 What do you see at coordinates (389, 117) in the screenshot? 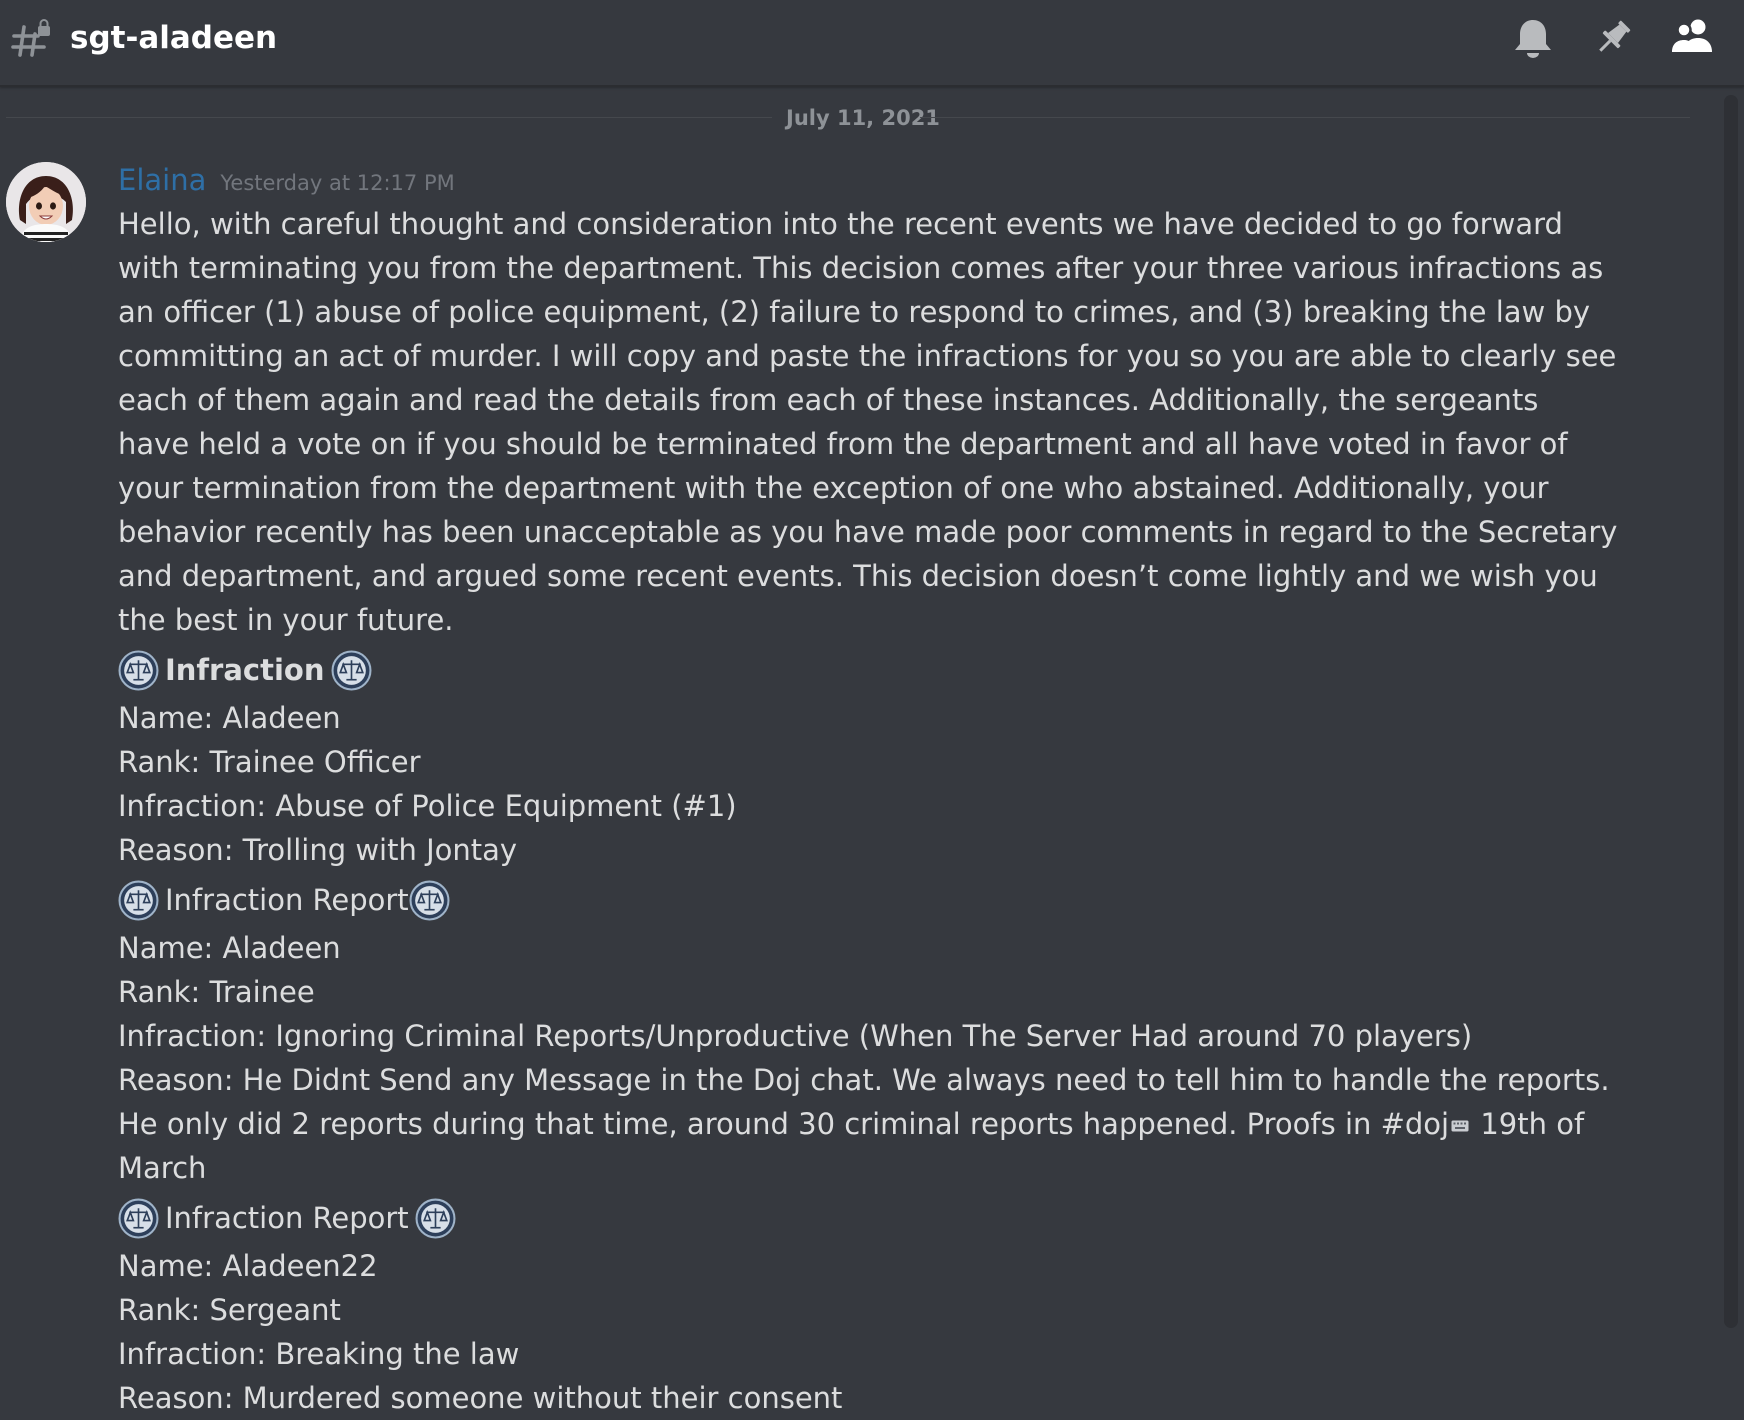
I see `date-divider-line-left` at bounding box center [389, 117].